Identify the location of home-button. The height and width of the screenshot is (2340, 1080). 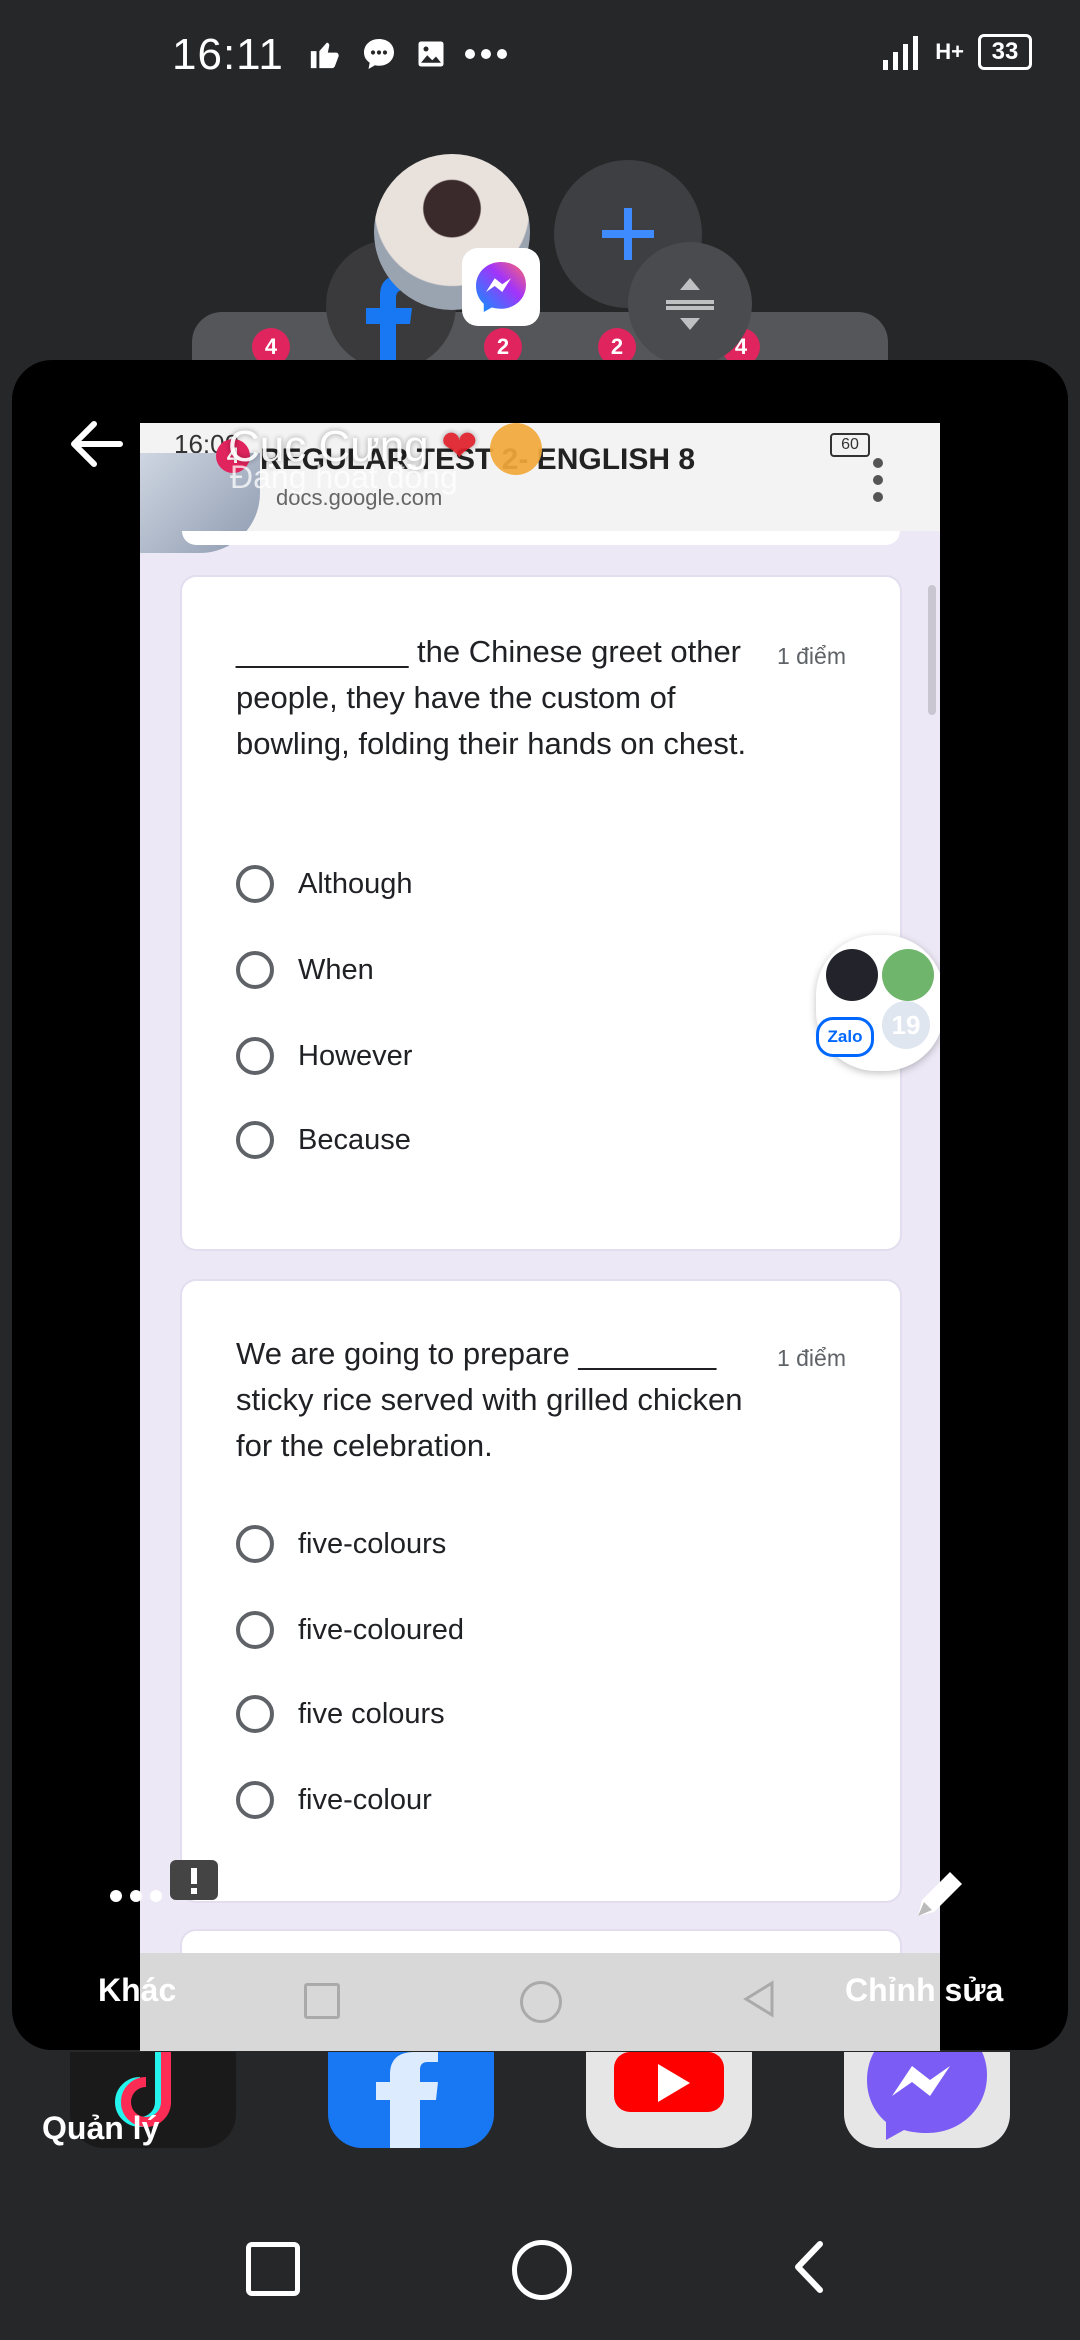
(542, 2270).